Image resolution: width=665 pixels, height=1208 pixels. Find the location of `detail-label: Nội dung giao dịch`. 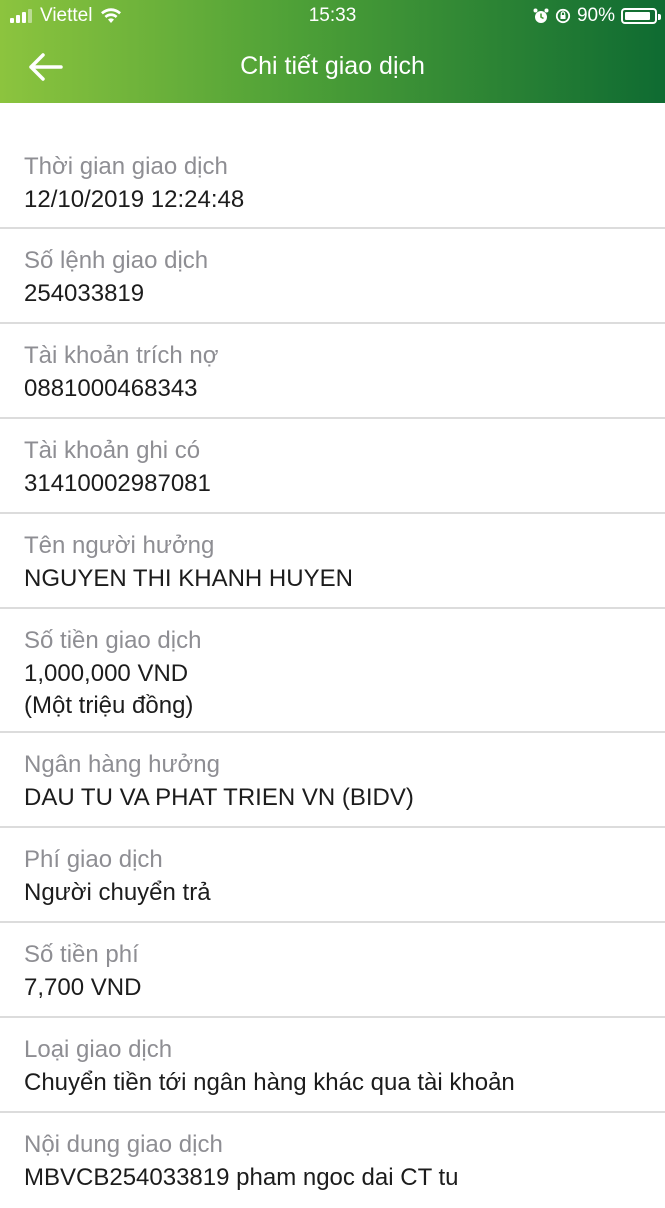

detail-label: Nội dung giao dịch is located at coordinates (123, 1144).